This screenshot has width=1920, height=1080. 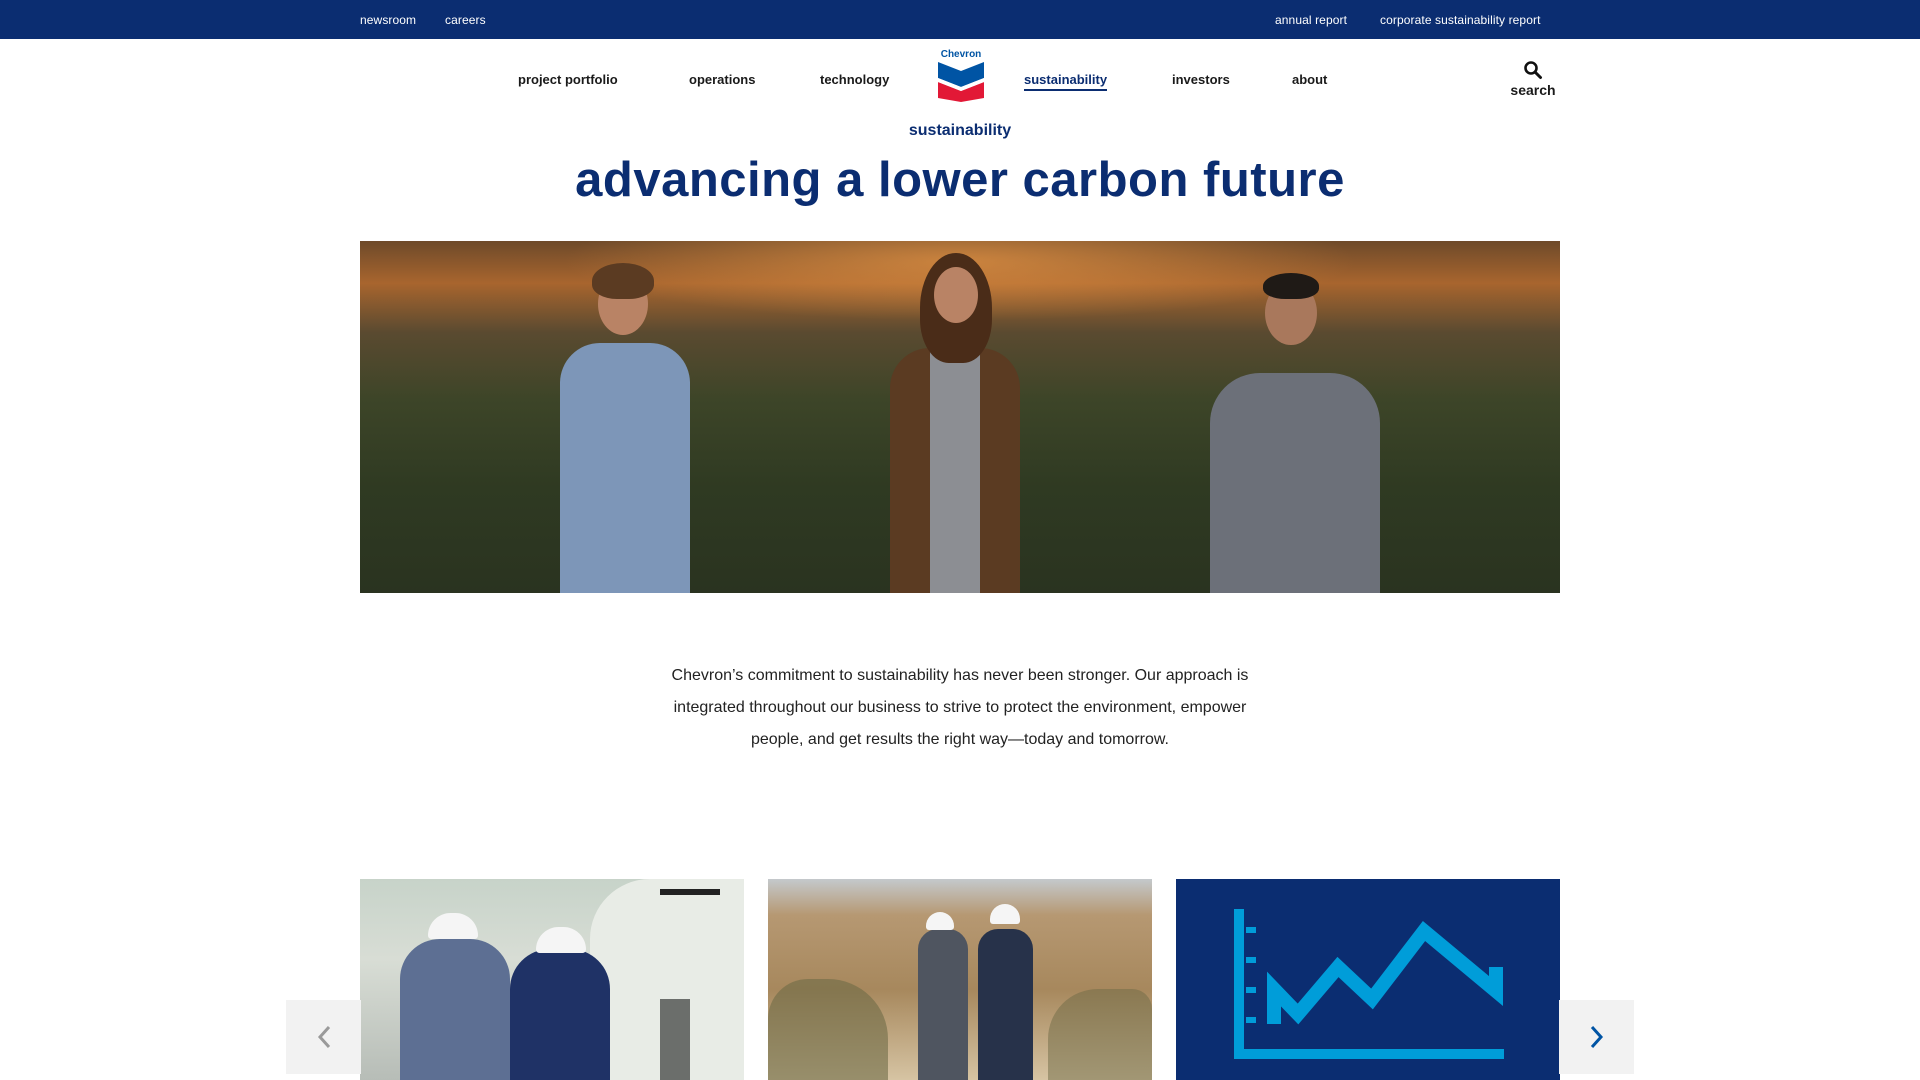 I want to click on utility-link-annual-report: annual report, so click(x=1311, y=20).